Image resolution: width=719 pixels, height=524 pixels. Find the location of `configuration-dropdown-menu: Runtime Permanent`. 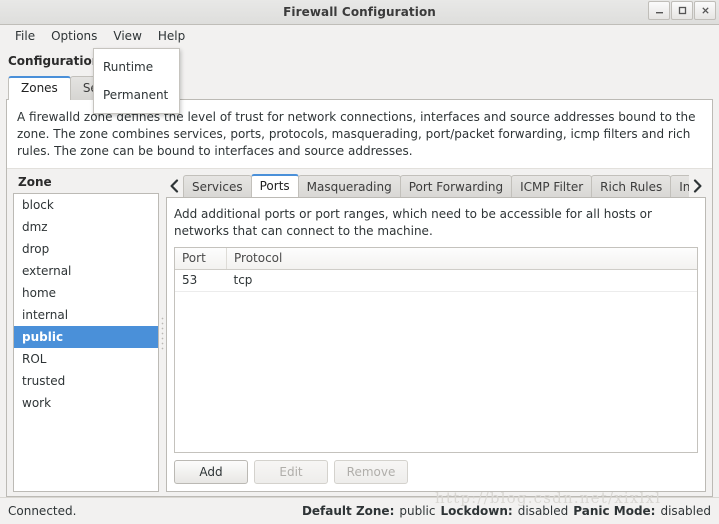

configuration-dropdown-menu: Runtime Permanent is located at coordinates (136, 81).